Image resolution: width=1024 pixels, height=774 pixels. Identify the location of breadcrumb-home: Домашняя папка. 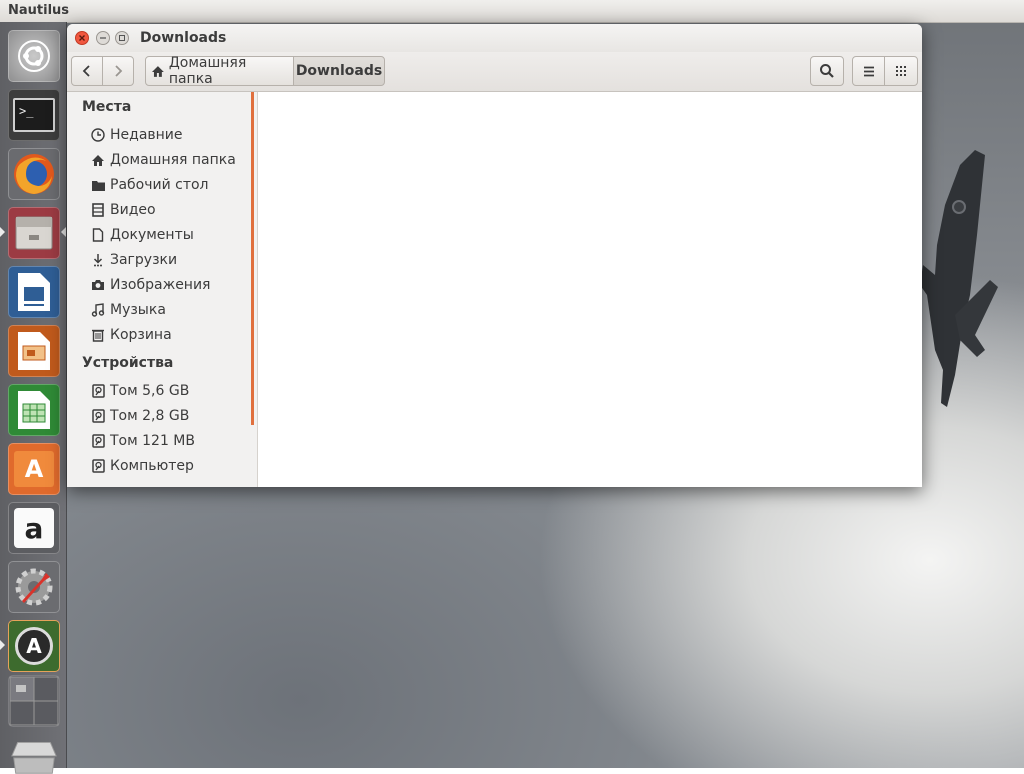
(219, 71).